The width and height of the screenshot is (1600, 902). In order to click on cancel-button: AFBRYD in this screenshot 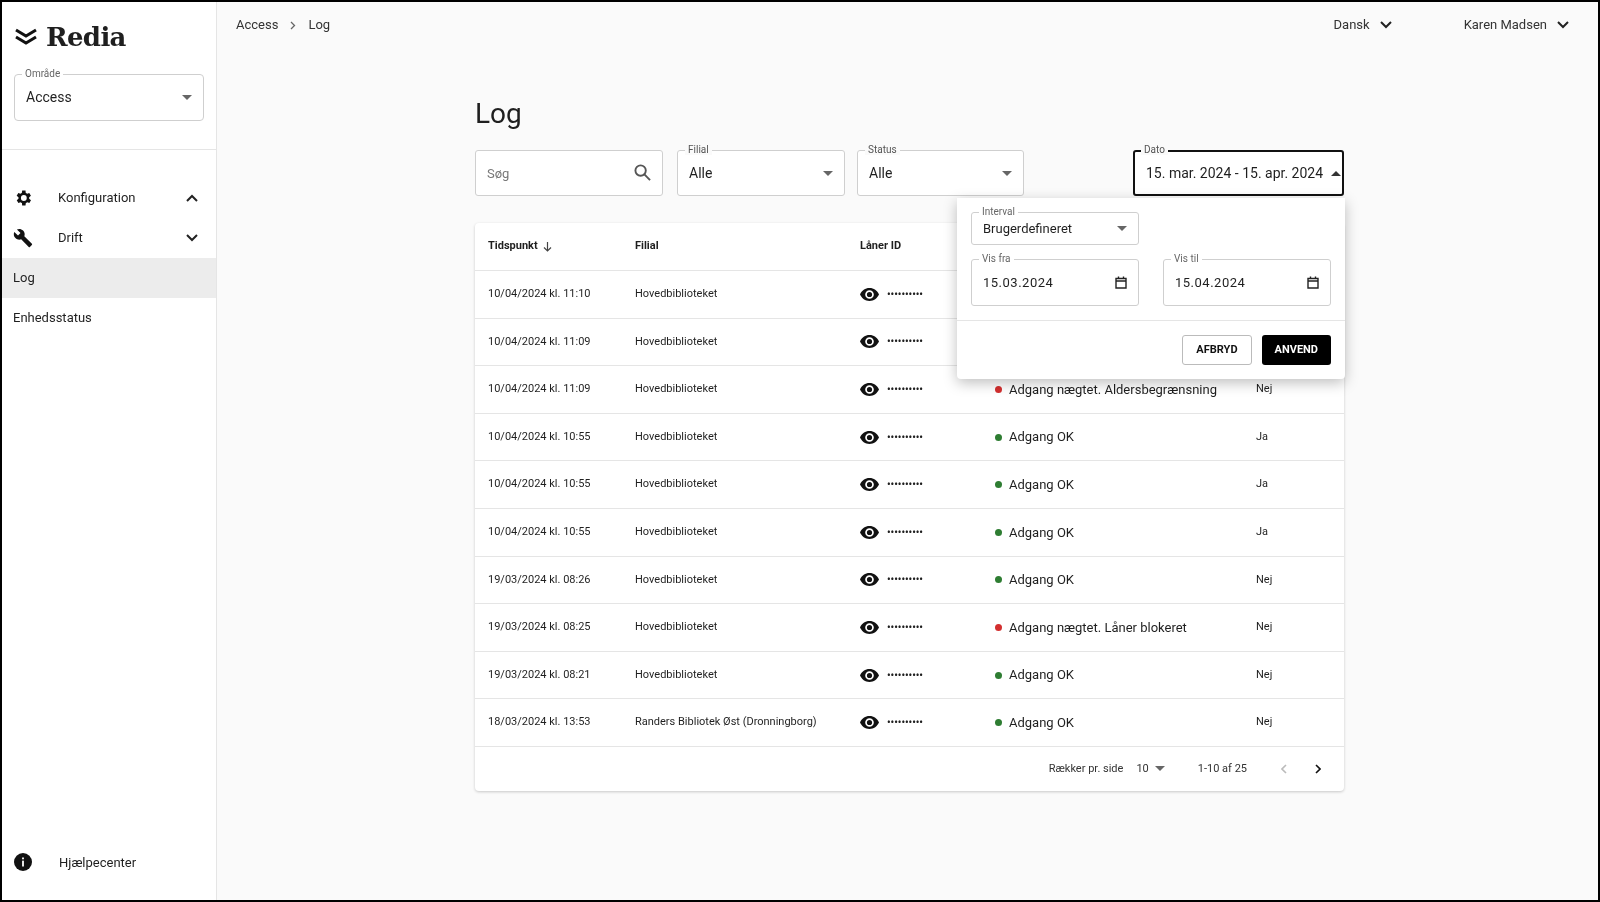, I will do `click(1217, 350)`.